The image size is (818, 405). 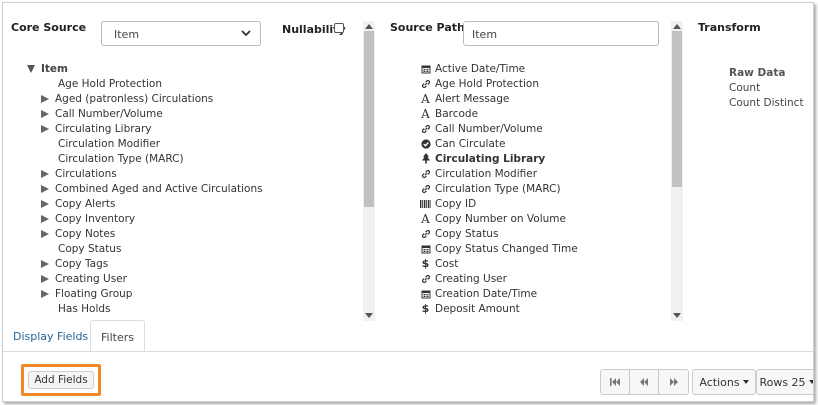 I want to click on transform-item: Count, so click(x=766, y=89).